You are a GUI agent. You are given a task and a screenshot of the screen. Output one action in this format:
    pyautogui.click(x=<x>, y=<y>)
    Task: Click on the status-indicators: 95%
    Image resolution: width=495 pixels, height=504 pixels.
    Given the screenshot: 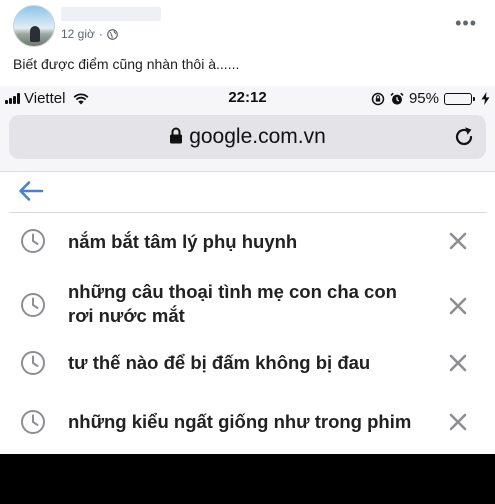 What is the action you would take?
    pyautogui.click(x=430, y=98)
    